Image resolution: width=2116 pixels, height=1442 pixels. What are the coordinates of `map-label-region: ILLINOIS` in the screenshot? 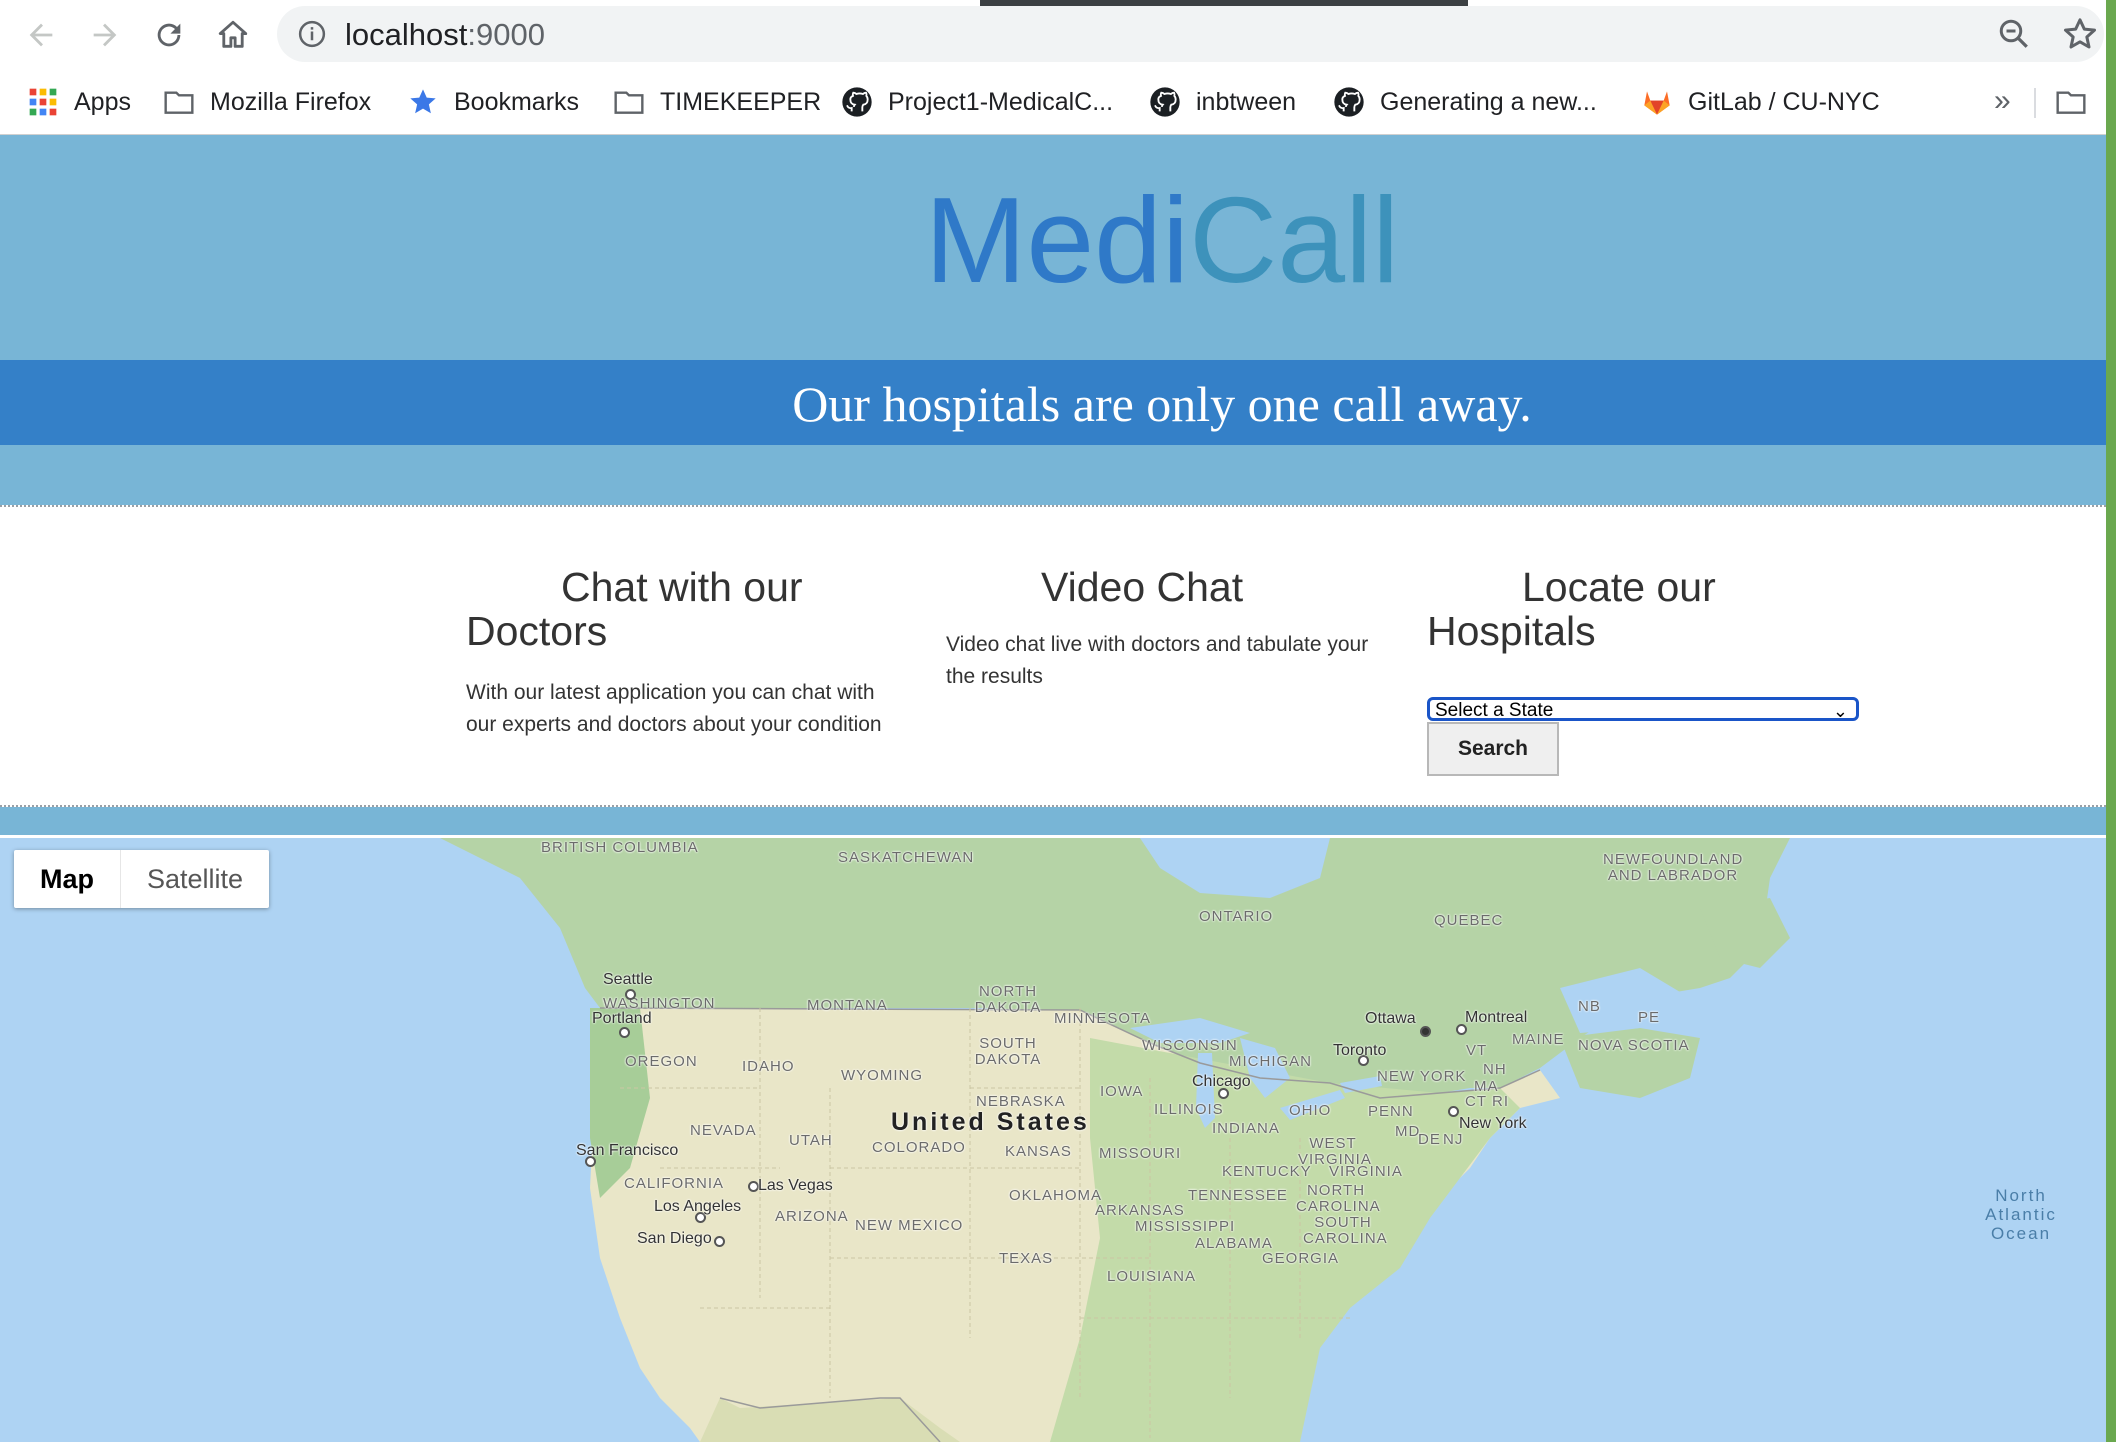 It's located at (1189, 1109).